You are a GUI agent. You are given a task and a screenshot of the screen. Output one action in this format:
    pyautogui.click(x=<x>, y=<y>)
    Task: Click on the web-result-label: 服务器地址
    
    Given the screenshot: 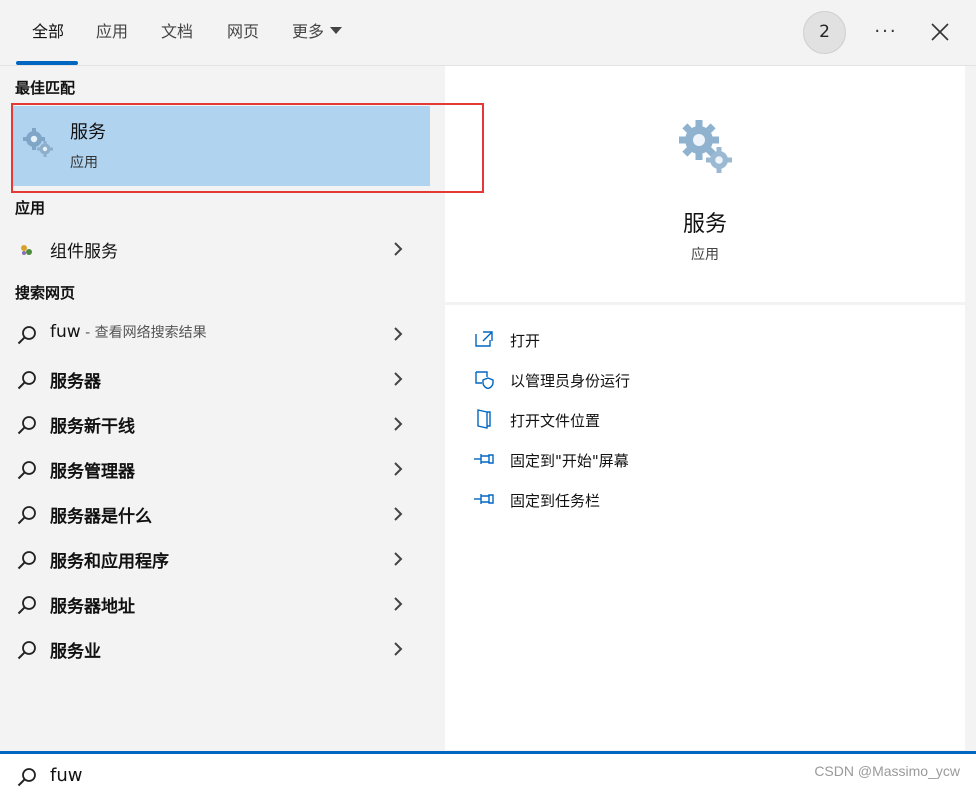 What is the action you would take?
    pyautogui.click(x=92, y=607)
    